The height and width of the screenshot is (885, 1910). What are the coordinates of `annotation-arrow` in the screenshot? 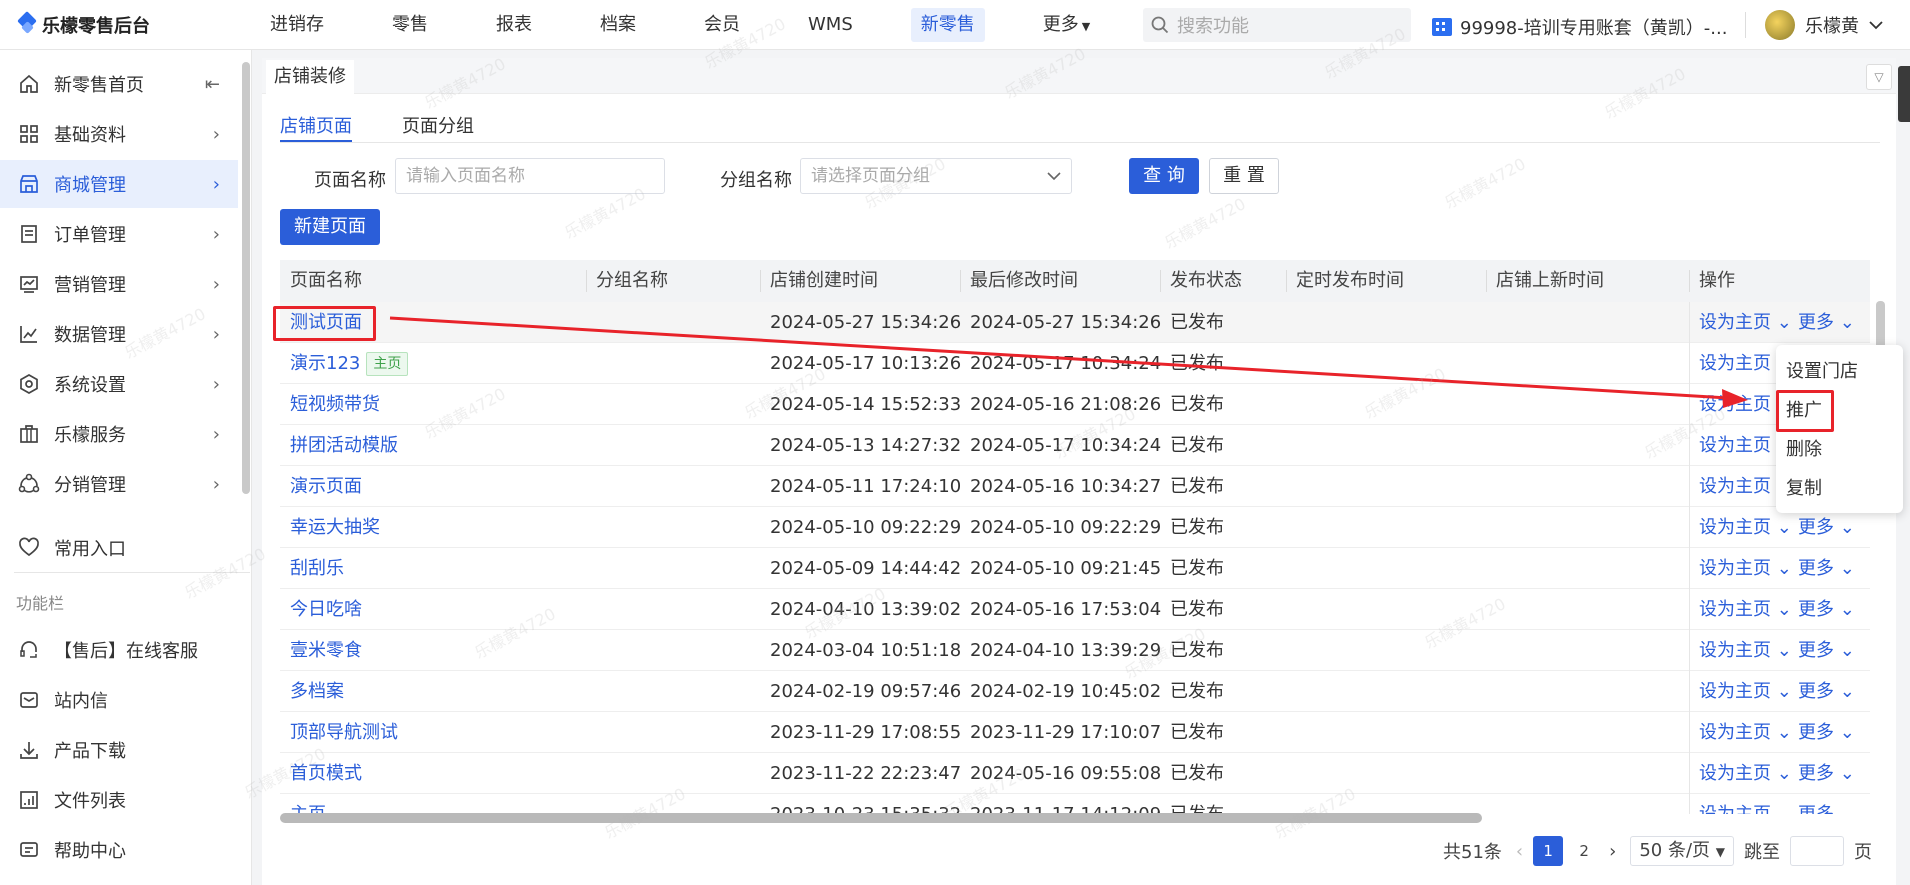 It's located at (1068, 362).